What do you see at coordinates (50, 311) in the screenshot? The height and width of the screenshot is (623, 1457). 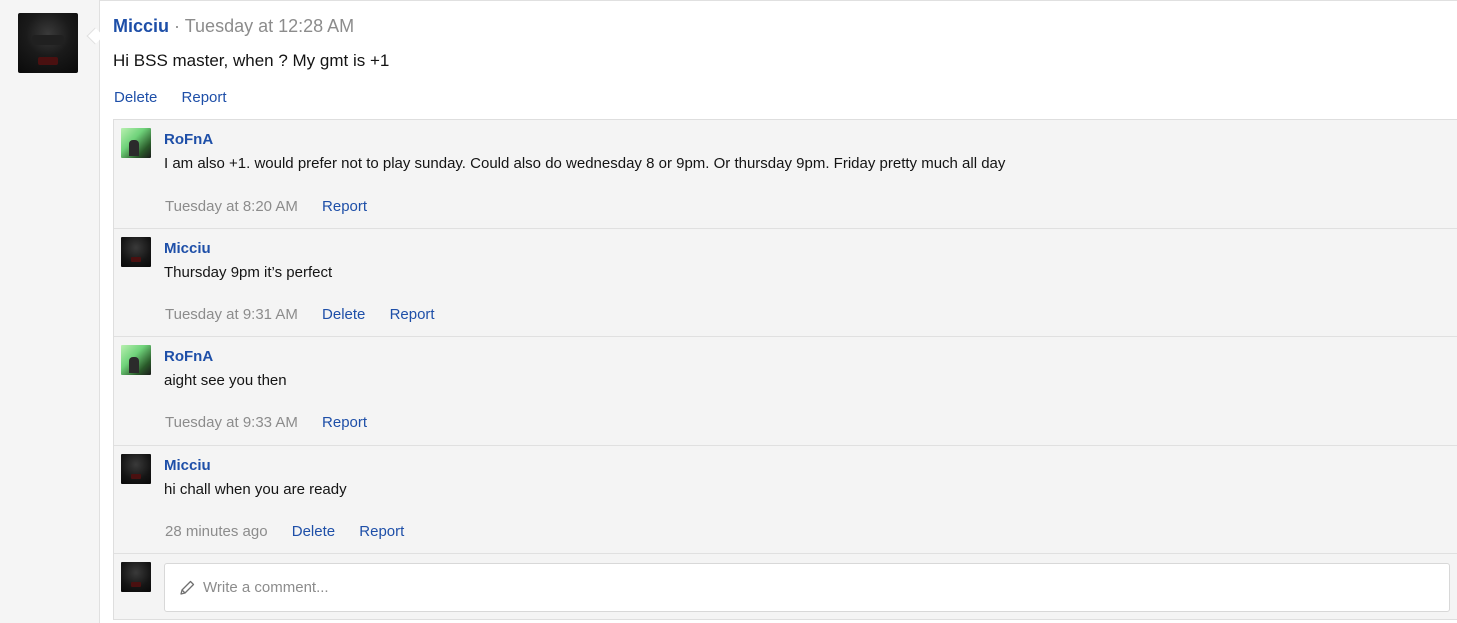 I see `left-rail` at bounding box center [50, 311].